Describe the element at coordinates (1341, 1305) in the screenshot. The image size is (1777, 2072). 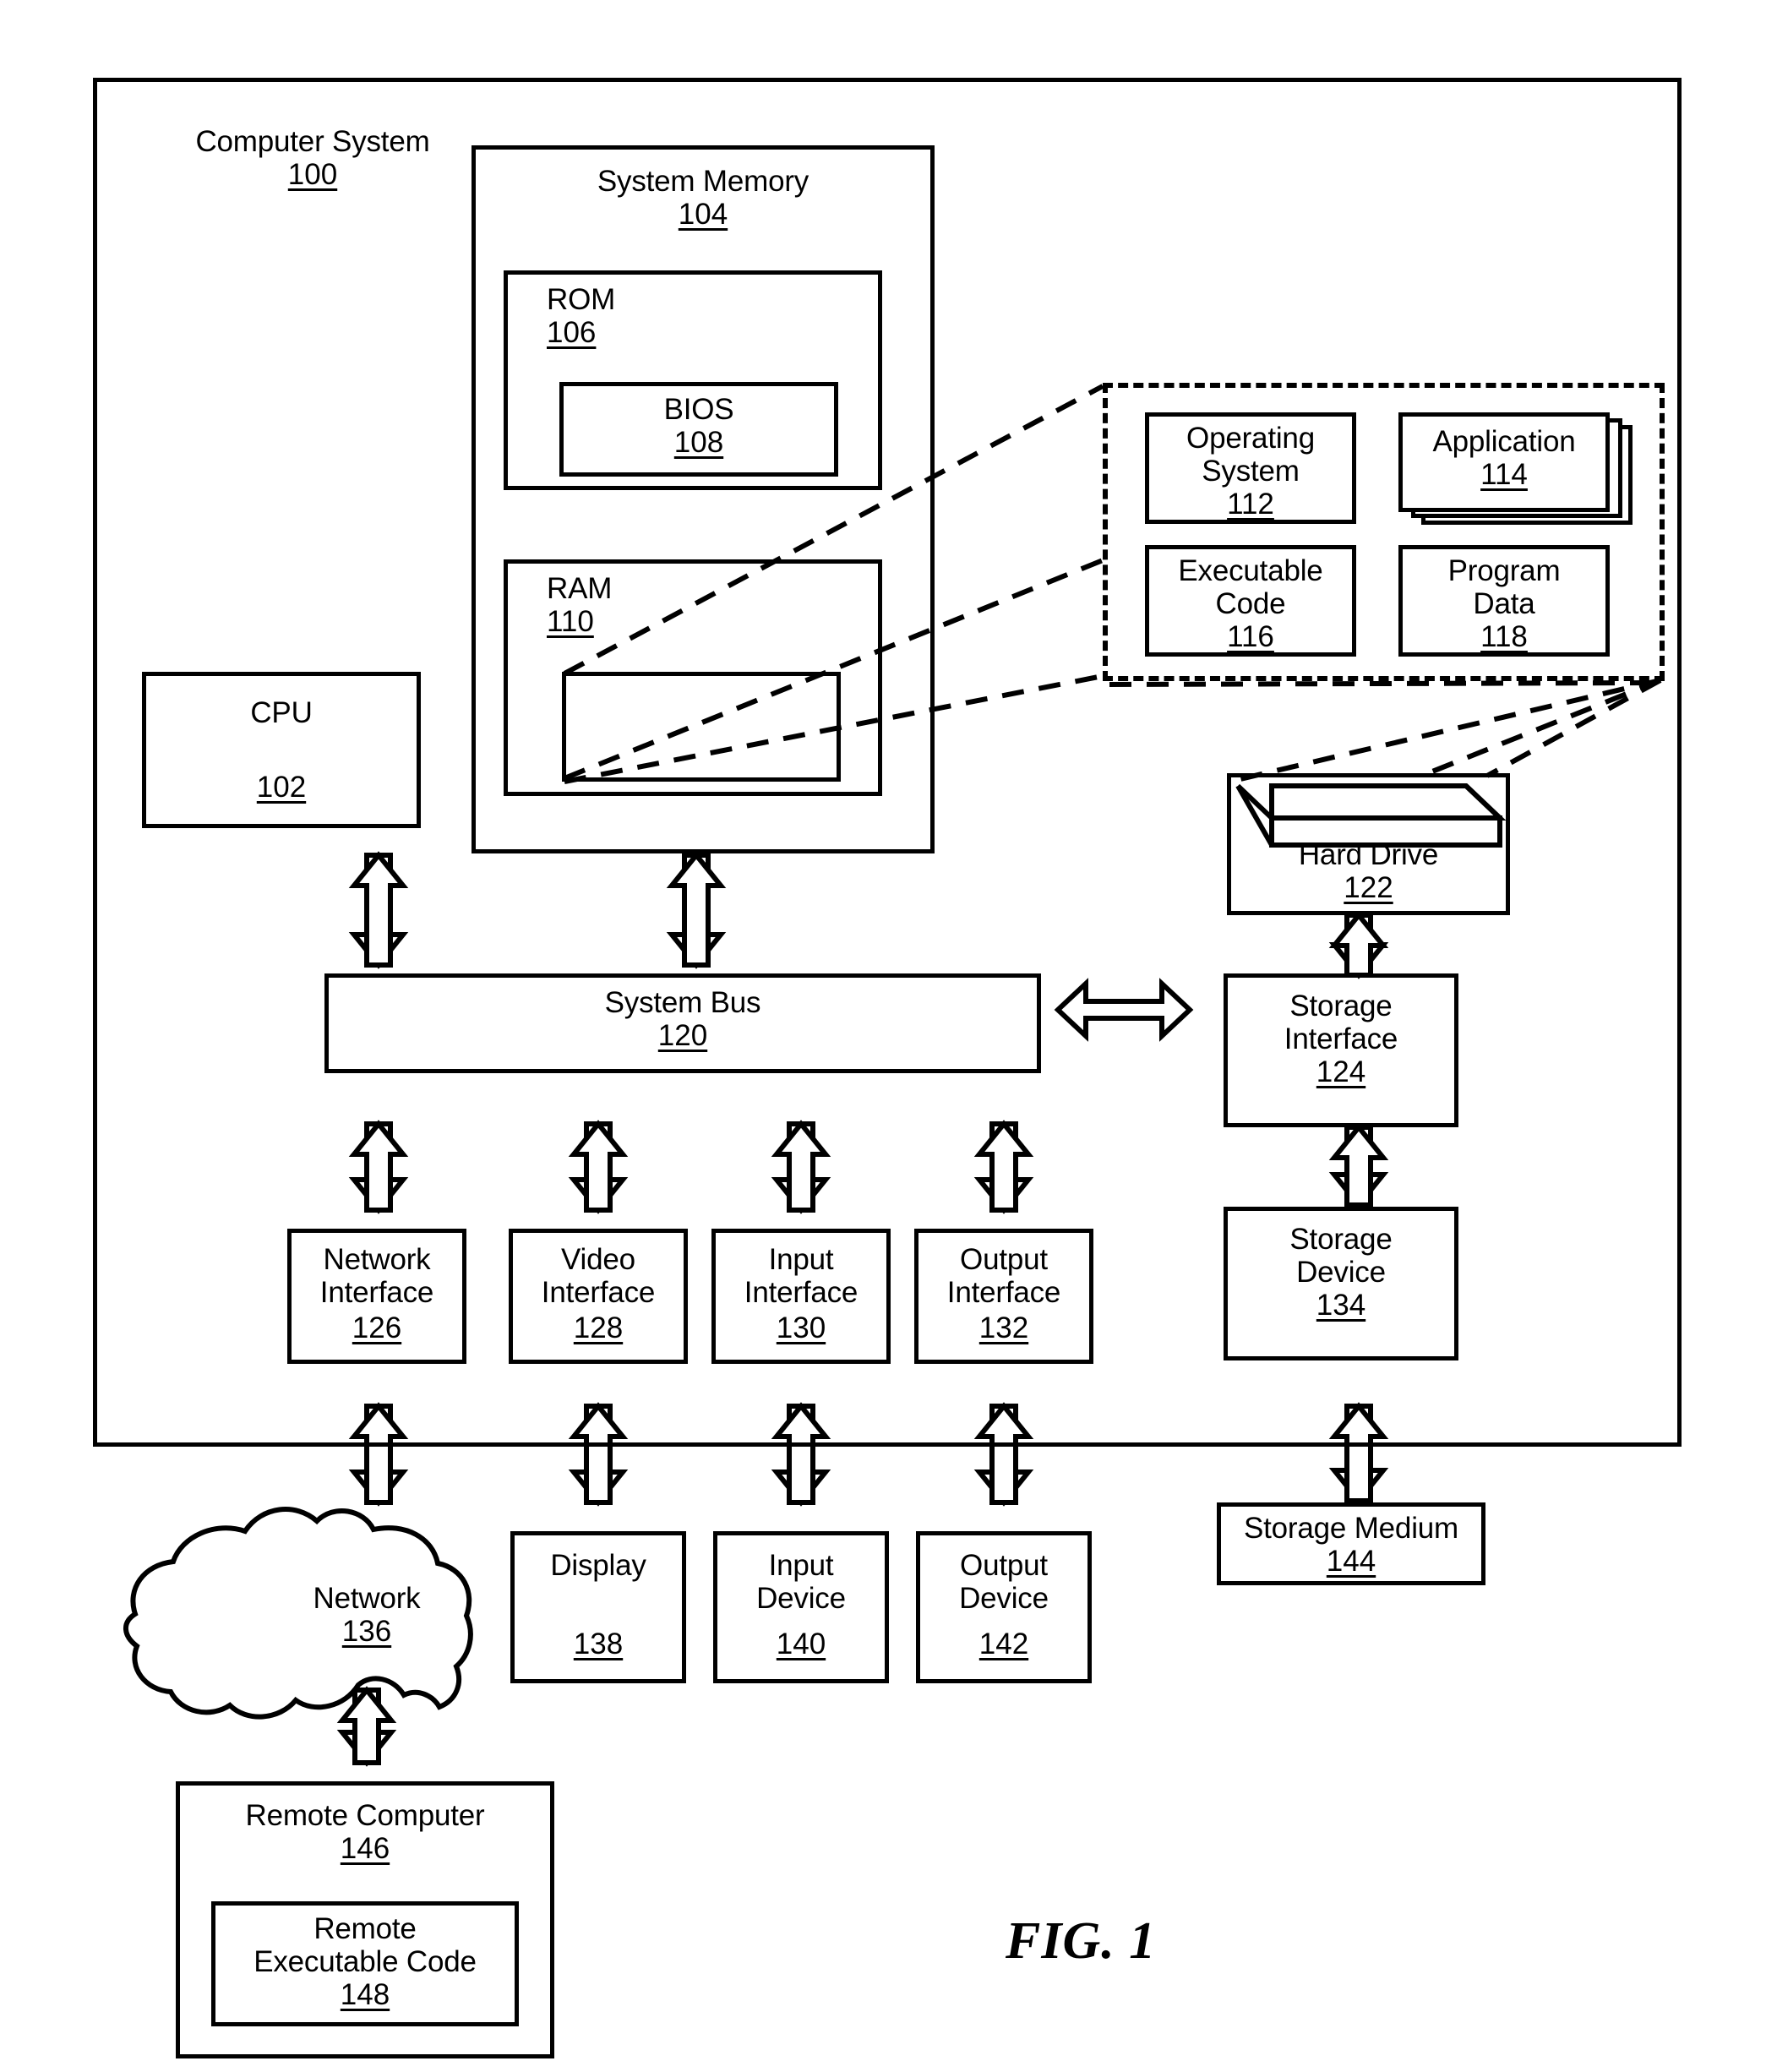
I see `storage-device-number: 134` at that location.